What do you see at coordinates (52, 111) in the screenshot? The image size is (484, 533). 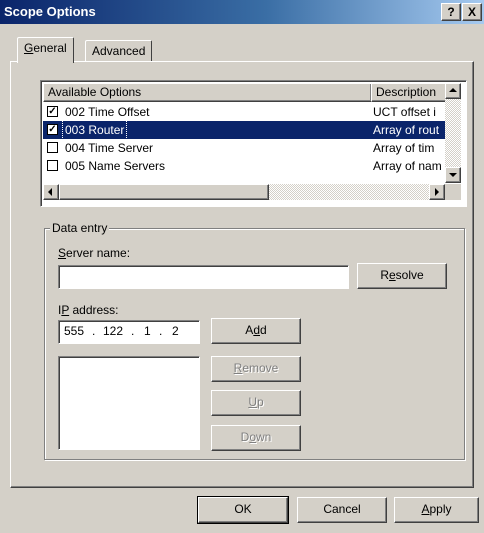 I see `checkbox-002: ✓` at bounding box center [52, 111].